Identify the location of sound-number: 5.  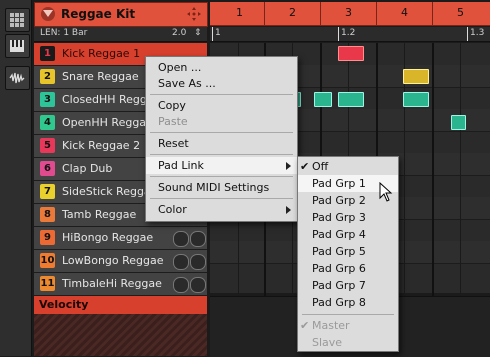
(47, 145).